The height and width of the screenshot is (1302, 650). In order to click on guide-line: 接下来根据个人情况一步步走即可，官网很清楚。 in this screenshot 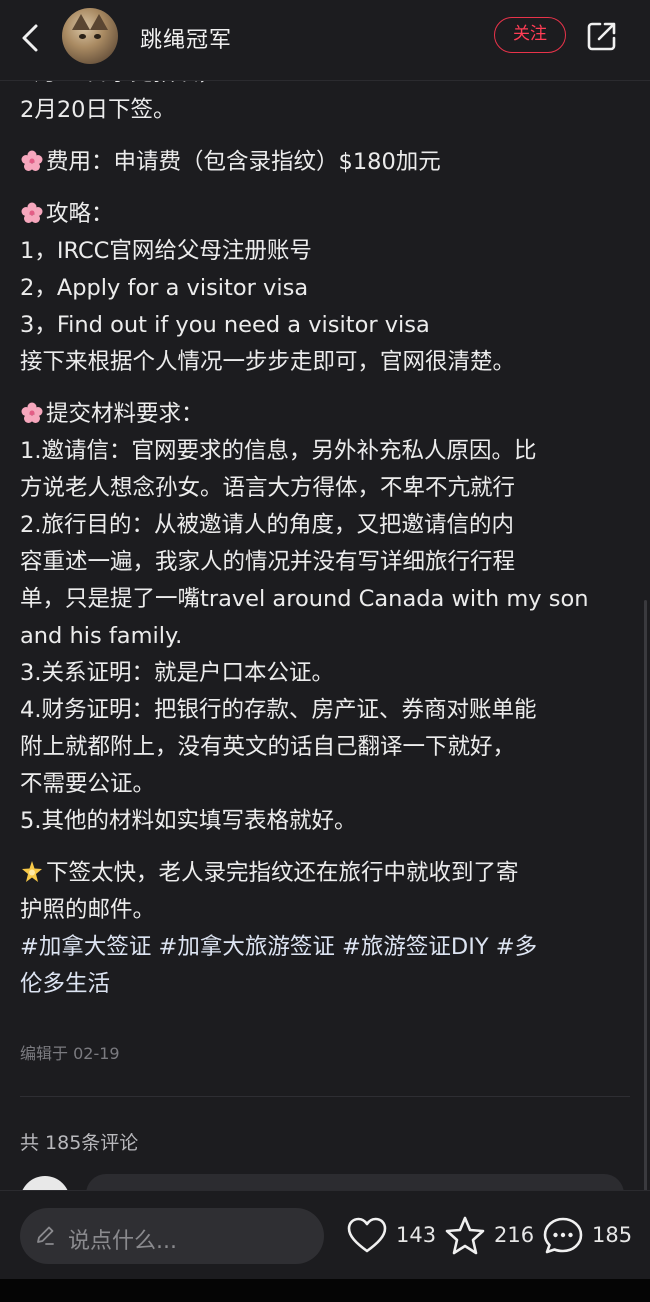, I will do `click(268, 362)`.